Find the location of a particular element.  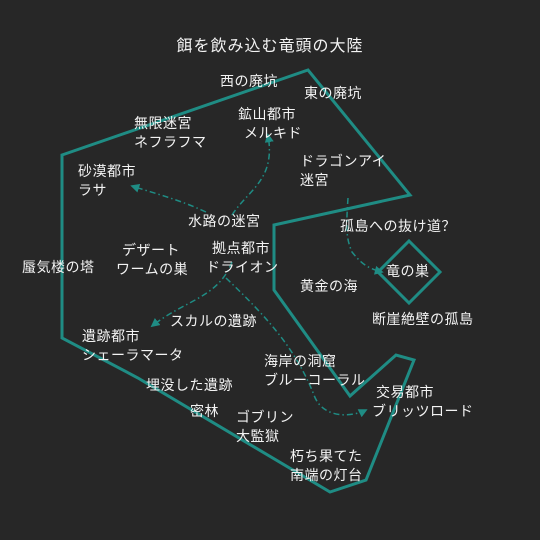

place-west-mine: 西の廃坑 is located at coordinates (249, 82).